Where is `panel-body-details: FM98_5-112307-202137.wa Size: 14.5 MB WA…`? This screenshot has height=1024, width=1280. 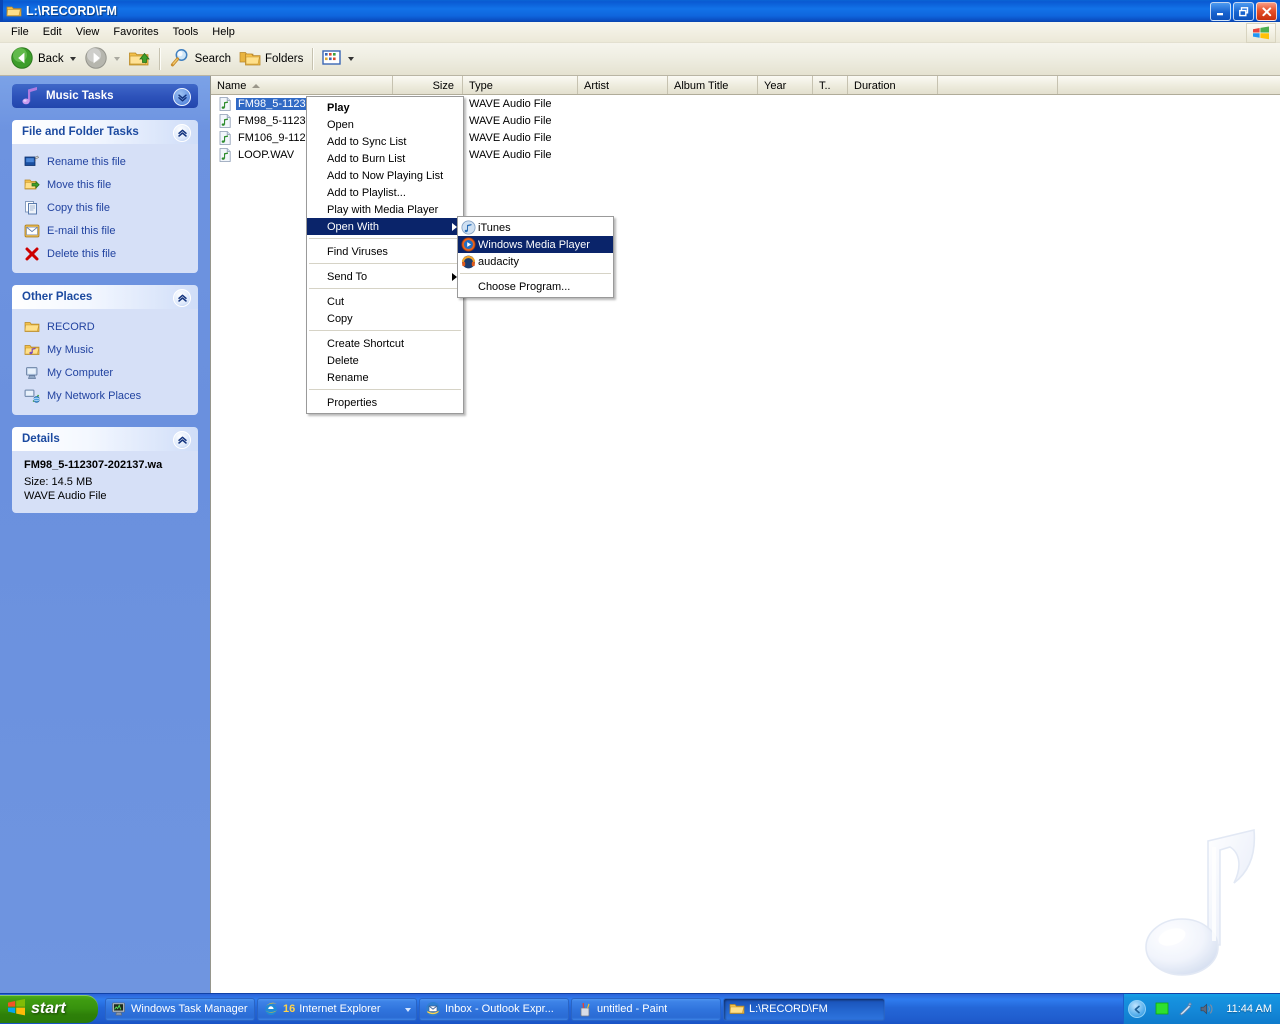
panel-body-details: FM98_5-112307-202137.wa Size: 14.5 MB WA… is located at coordinates (105, 482).